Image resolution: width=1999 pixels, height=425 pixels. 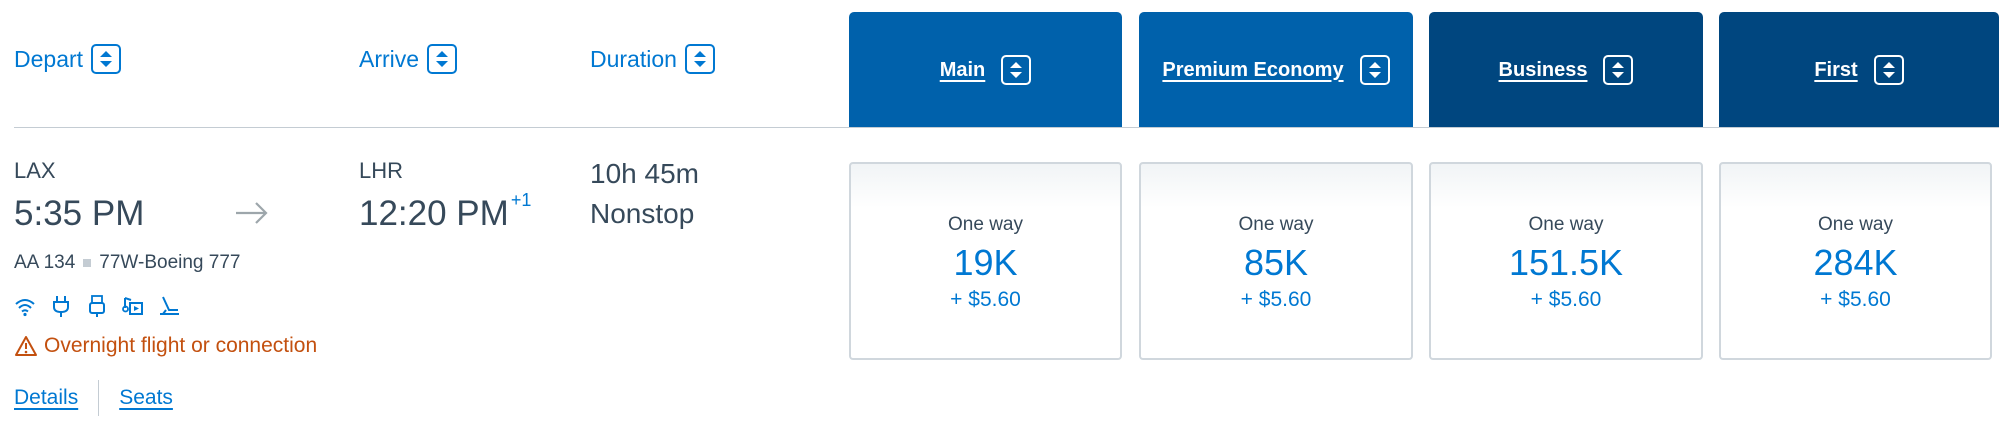 What do you see at coordinates (1543, 70) in the screenshot?
I see `cabin-label-business: Business` at bounding box center [1543, 70].